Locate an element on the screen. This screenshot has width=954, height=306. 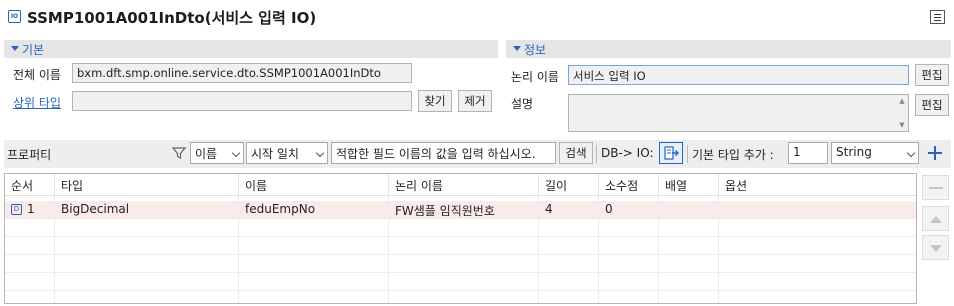
cell-logical-name: FW샘플 임직원번호 is located at coordinates (464, 209).